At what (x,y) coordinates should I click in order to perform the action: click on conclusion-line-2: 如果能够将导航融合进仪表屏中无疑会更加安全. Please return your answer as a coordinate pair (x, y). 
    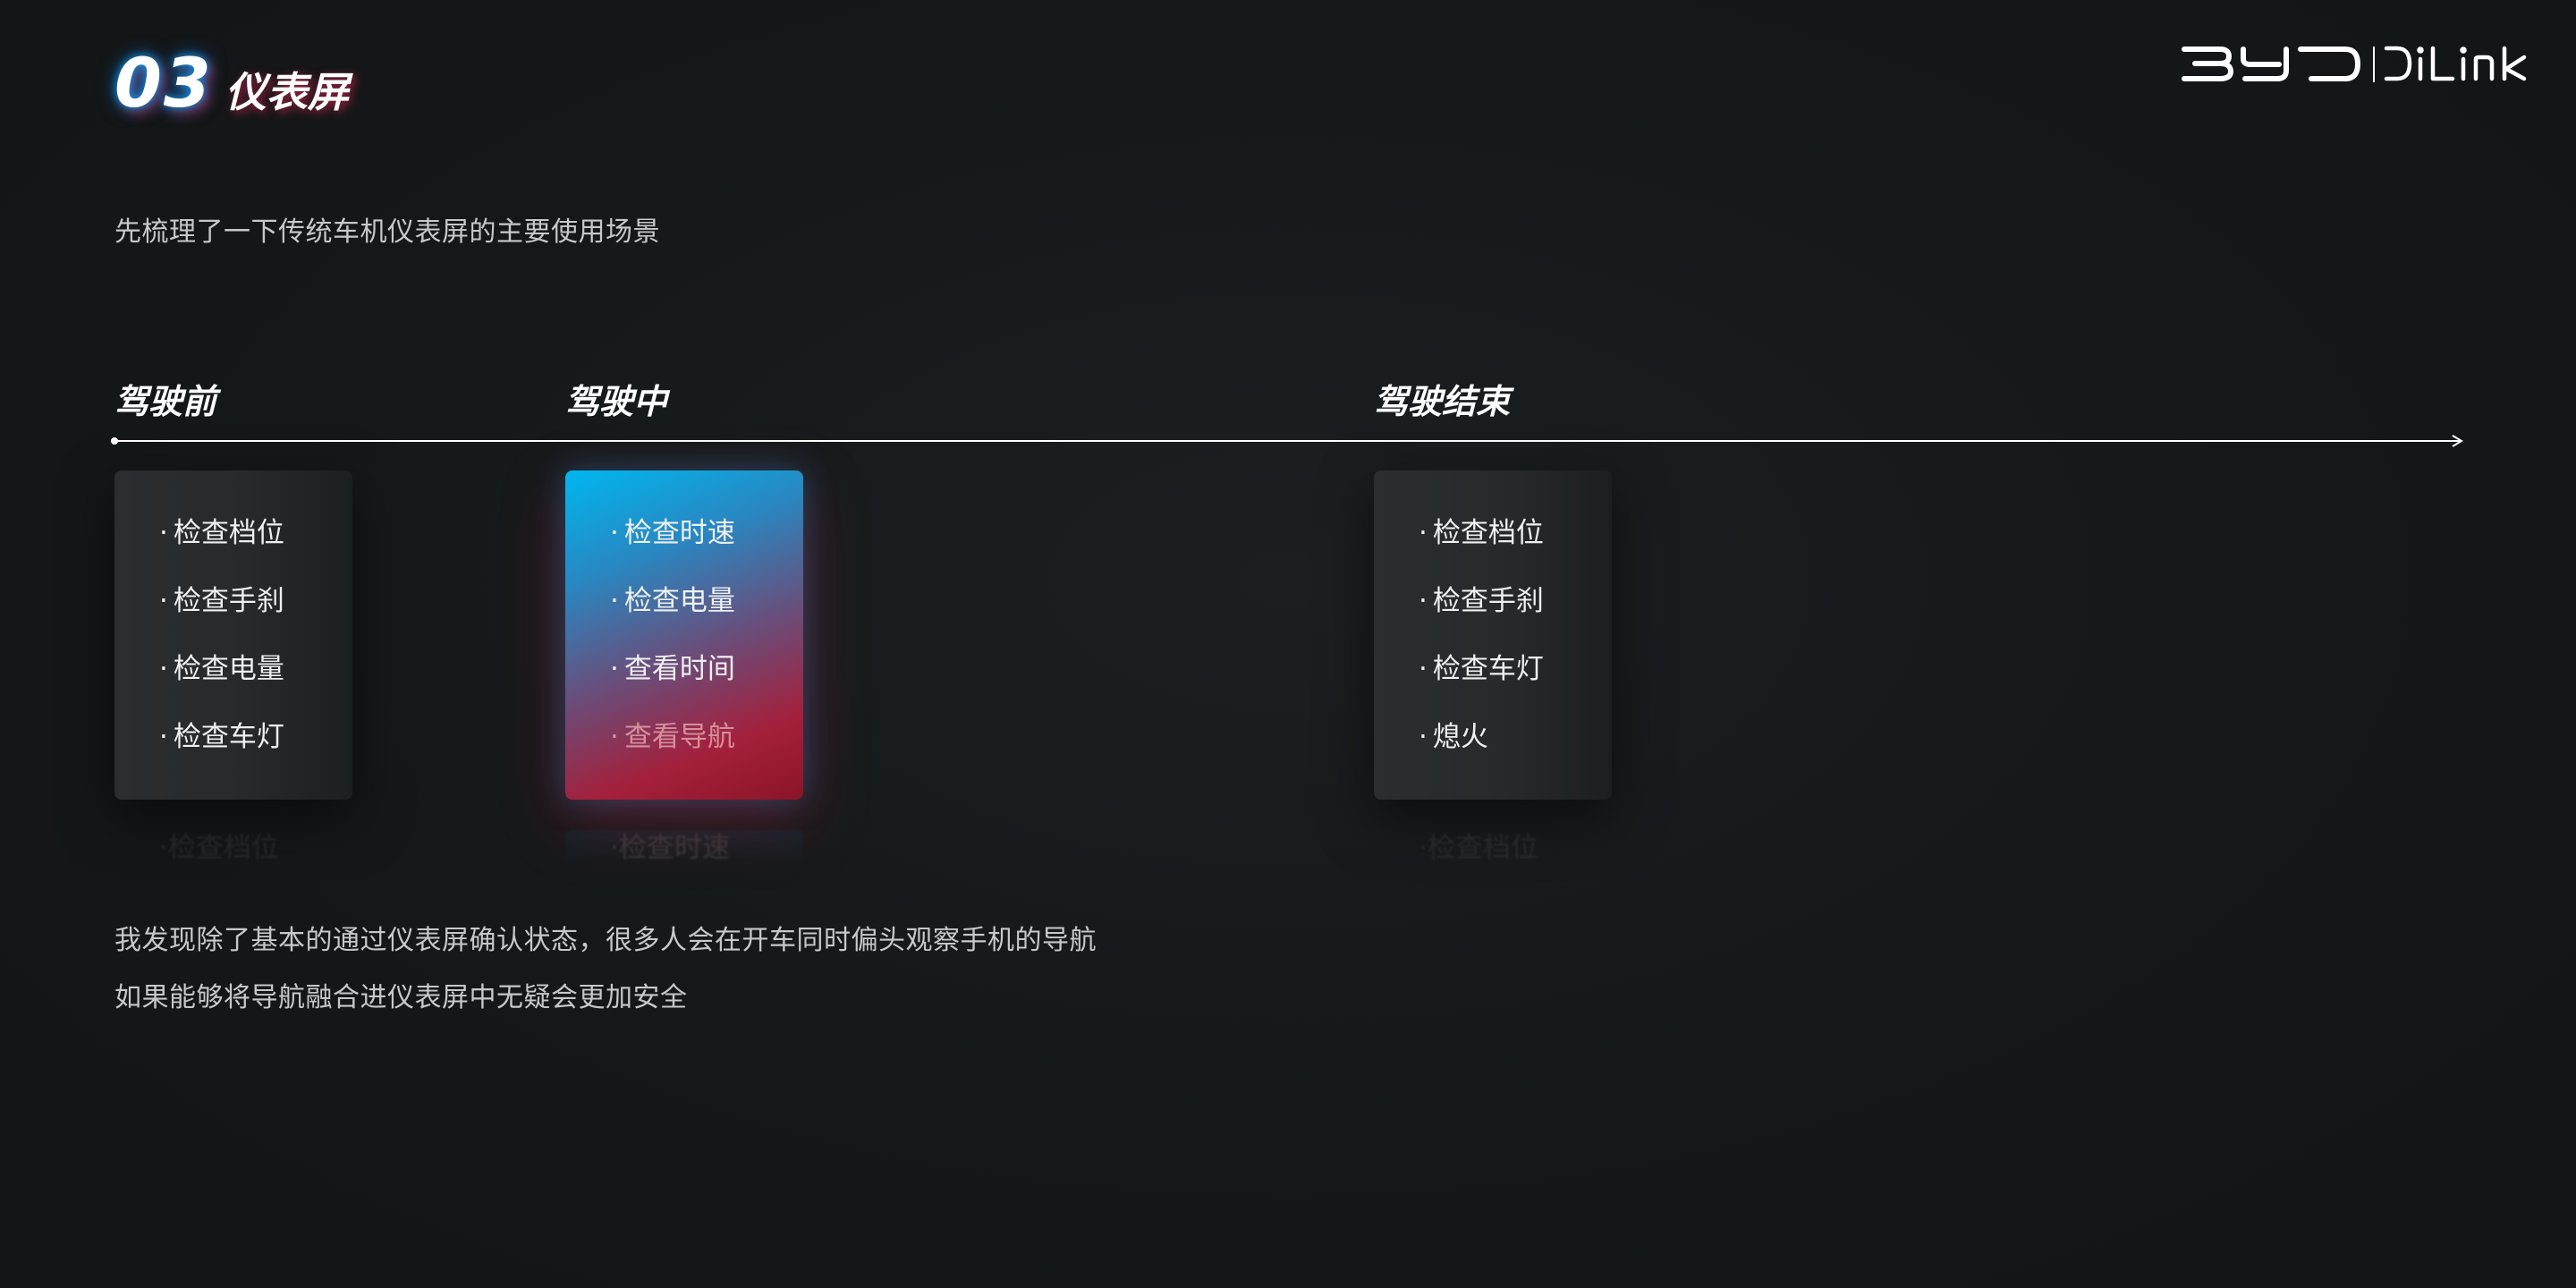
    Looking at the image, I should click on (401, 997).